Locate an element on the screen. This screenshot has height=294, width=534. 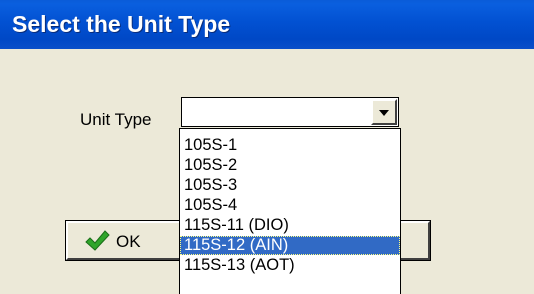
green-checkmark-icon is located at coordinates (97, 240).